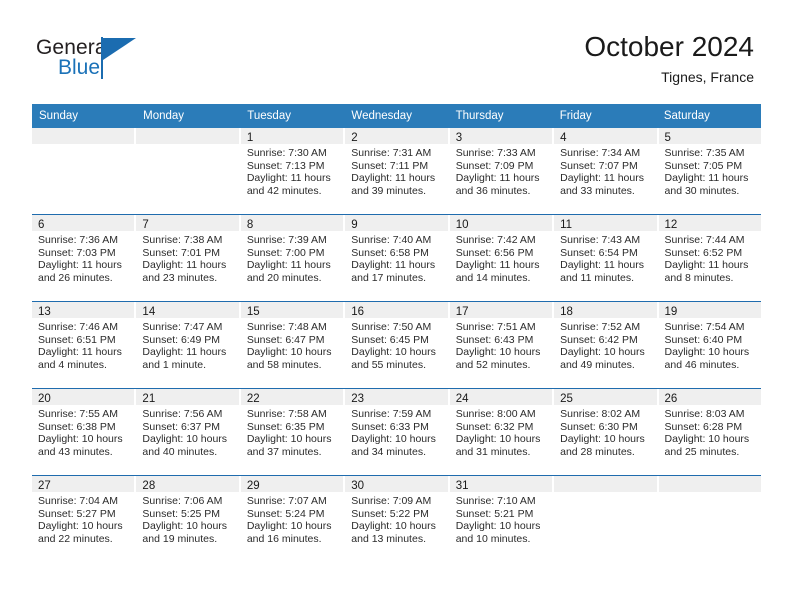 This screenshot has width=792, height=612. What do you see at coordinates (78, 327) in the screenshot?
I see `sunrise-text: Sunrise: 7:46 AM` at bounding box center [78, 327].